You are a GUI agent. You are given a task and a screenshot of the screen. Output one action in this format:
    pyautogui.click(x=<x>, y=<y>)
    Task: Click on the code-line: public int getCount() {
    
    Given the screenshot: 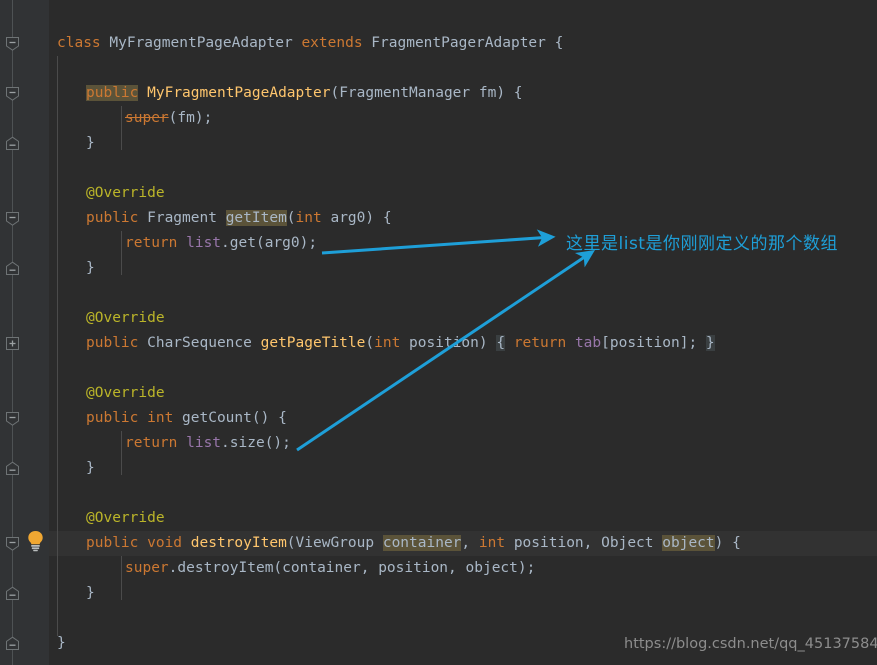 What is the action you would take?
    pyautogui.click(x=463, y=418)
    